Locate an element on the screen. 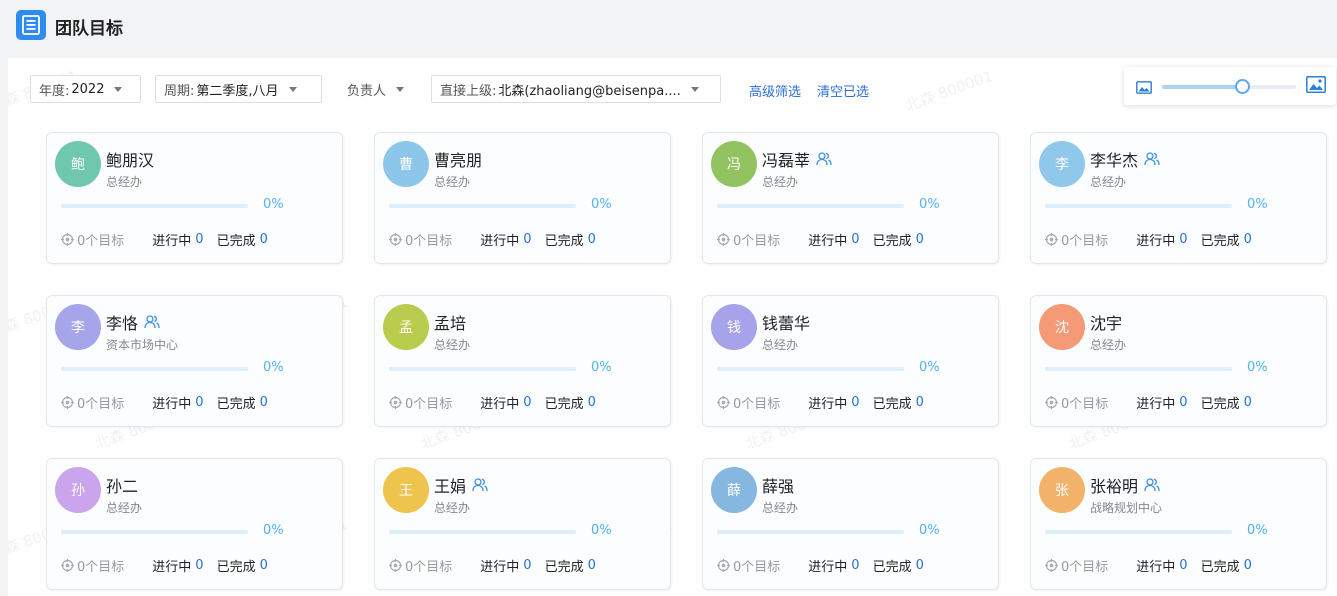 Image resolution: width=1337 pixels, height=596 pixels. member-name: 冯磊莘 is located at coordinates (786, 159).